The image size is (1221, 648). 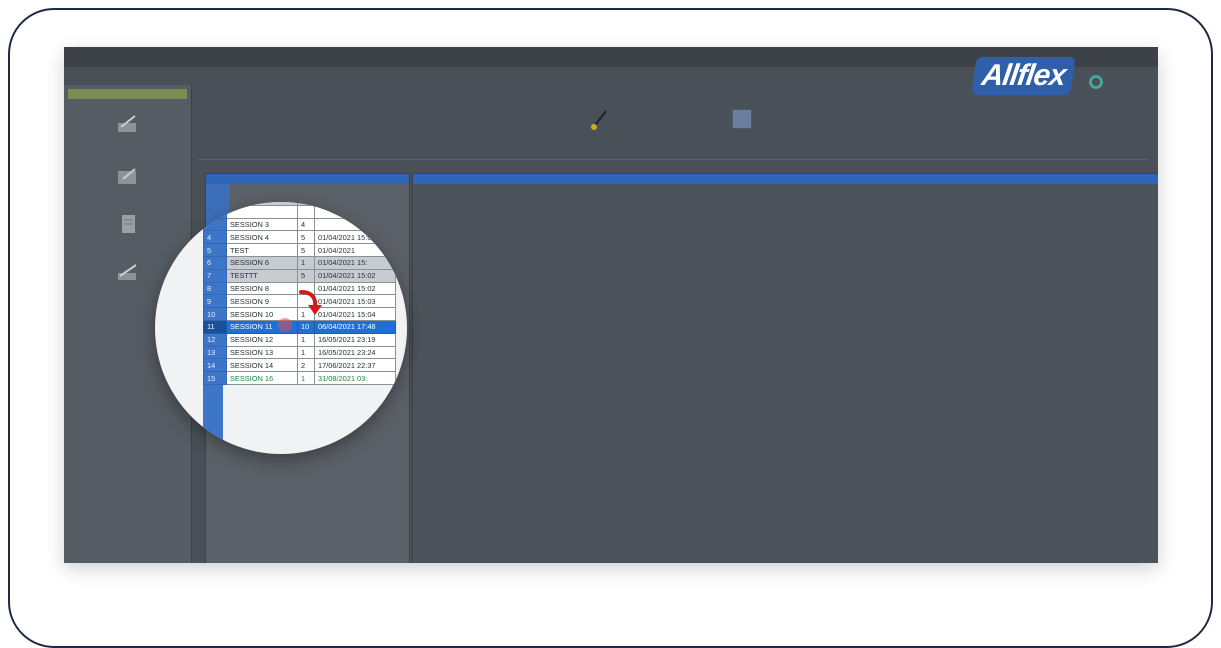 What do you see at coordinates (742, 119) in the screenshot?
I see `grid-icon` at bounding box center [742, 119].